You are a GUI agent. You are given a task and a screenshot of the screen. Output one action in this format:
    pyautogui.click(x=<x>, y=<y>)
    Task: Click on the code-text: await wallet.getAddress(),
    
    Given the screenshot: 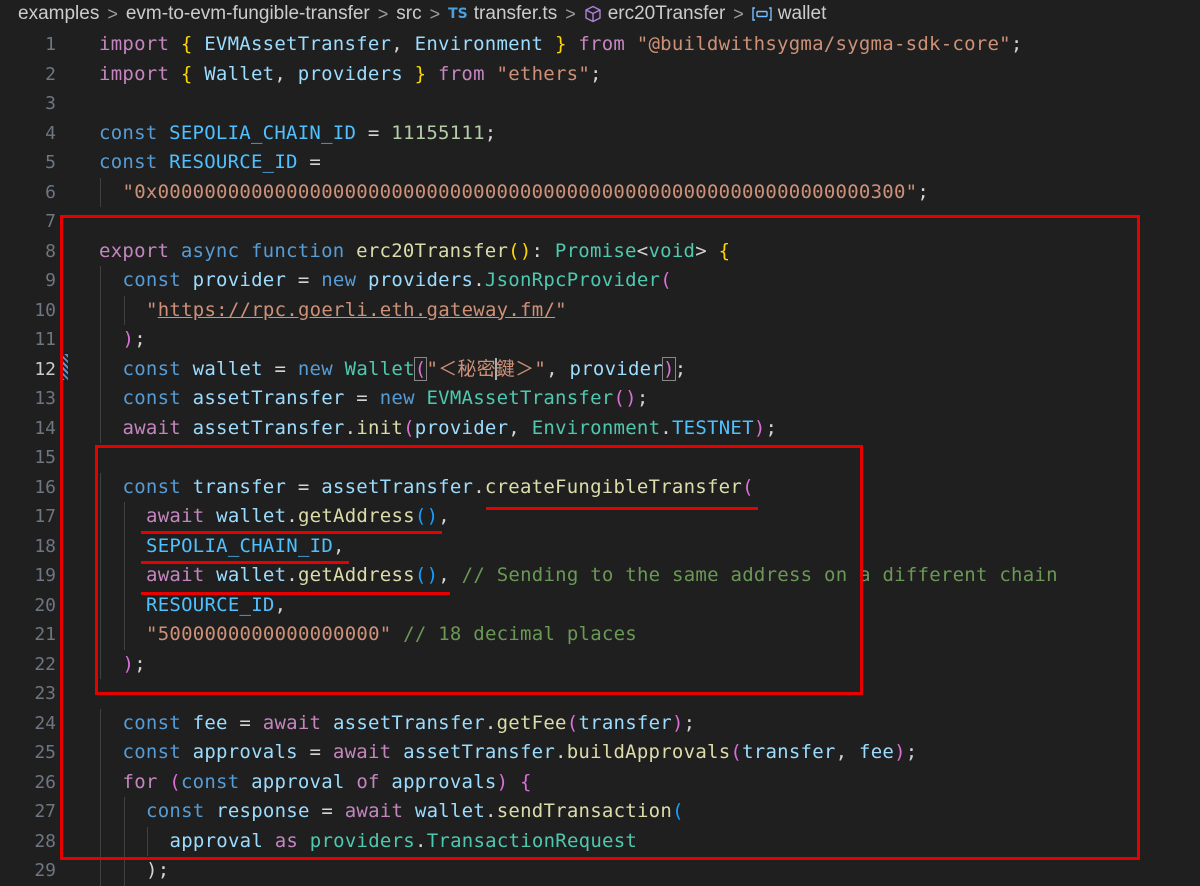 What is the action you would take?
    pyautogui.click(x=298, y=517)
    